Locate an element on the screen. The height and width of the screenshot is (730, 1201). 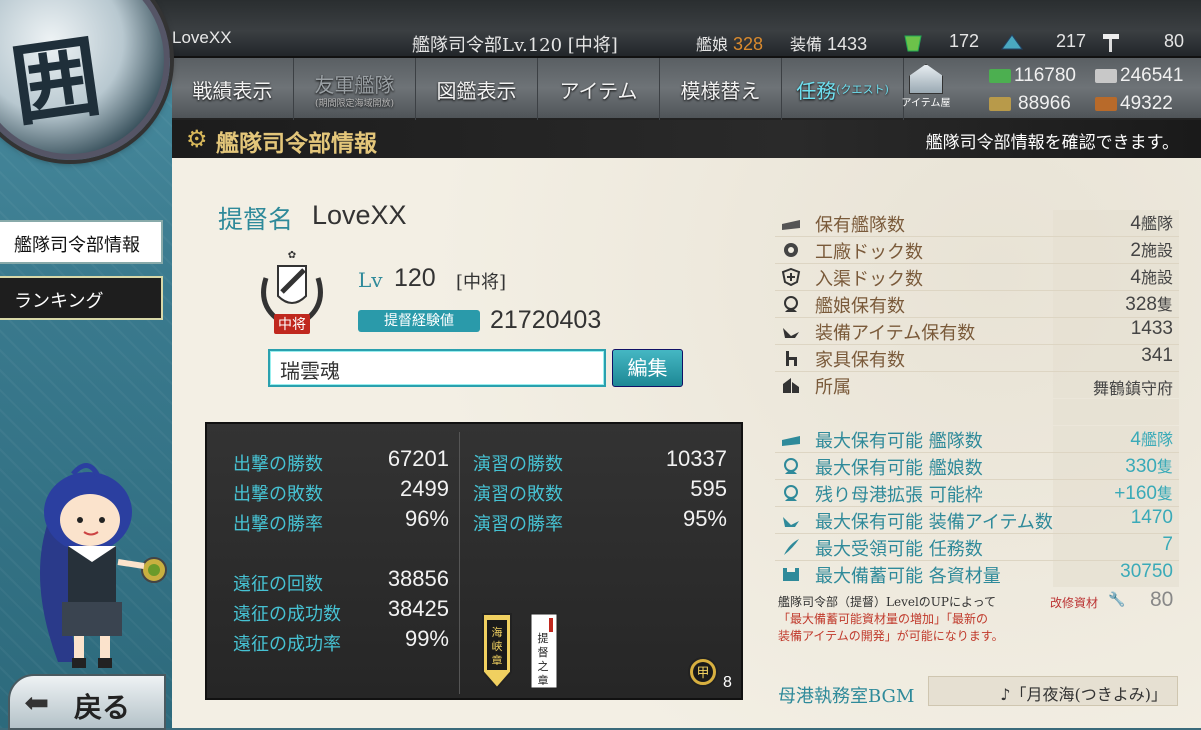
nav-friend-fleet: 友軍艦隊 (期間限定海域開放) is located at coordinates (355, 89).